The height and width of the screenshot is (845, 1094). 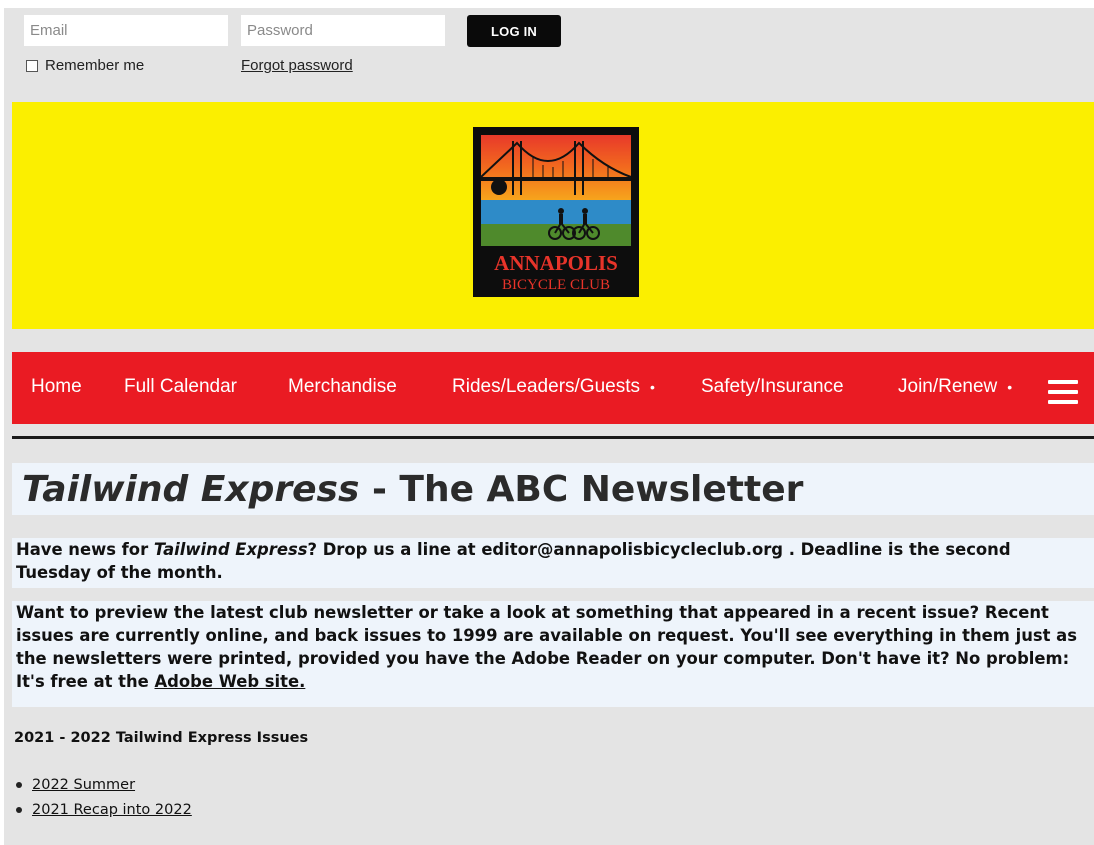 I want to click on forgot-password-link: Forgot password, so click(x=297, y=65).